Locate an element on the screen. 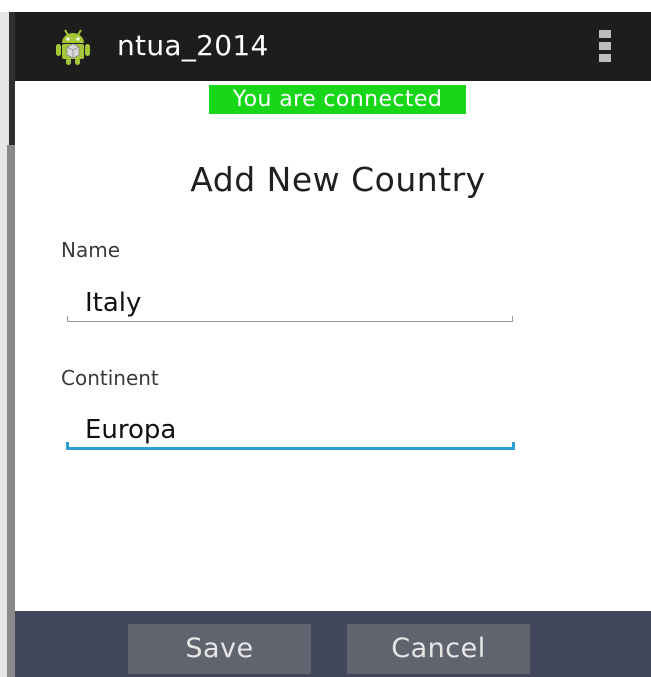 The height and width of the screenshot is (677, 651). cancel-button: Cancel is located at coordinates (438, 649).